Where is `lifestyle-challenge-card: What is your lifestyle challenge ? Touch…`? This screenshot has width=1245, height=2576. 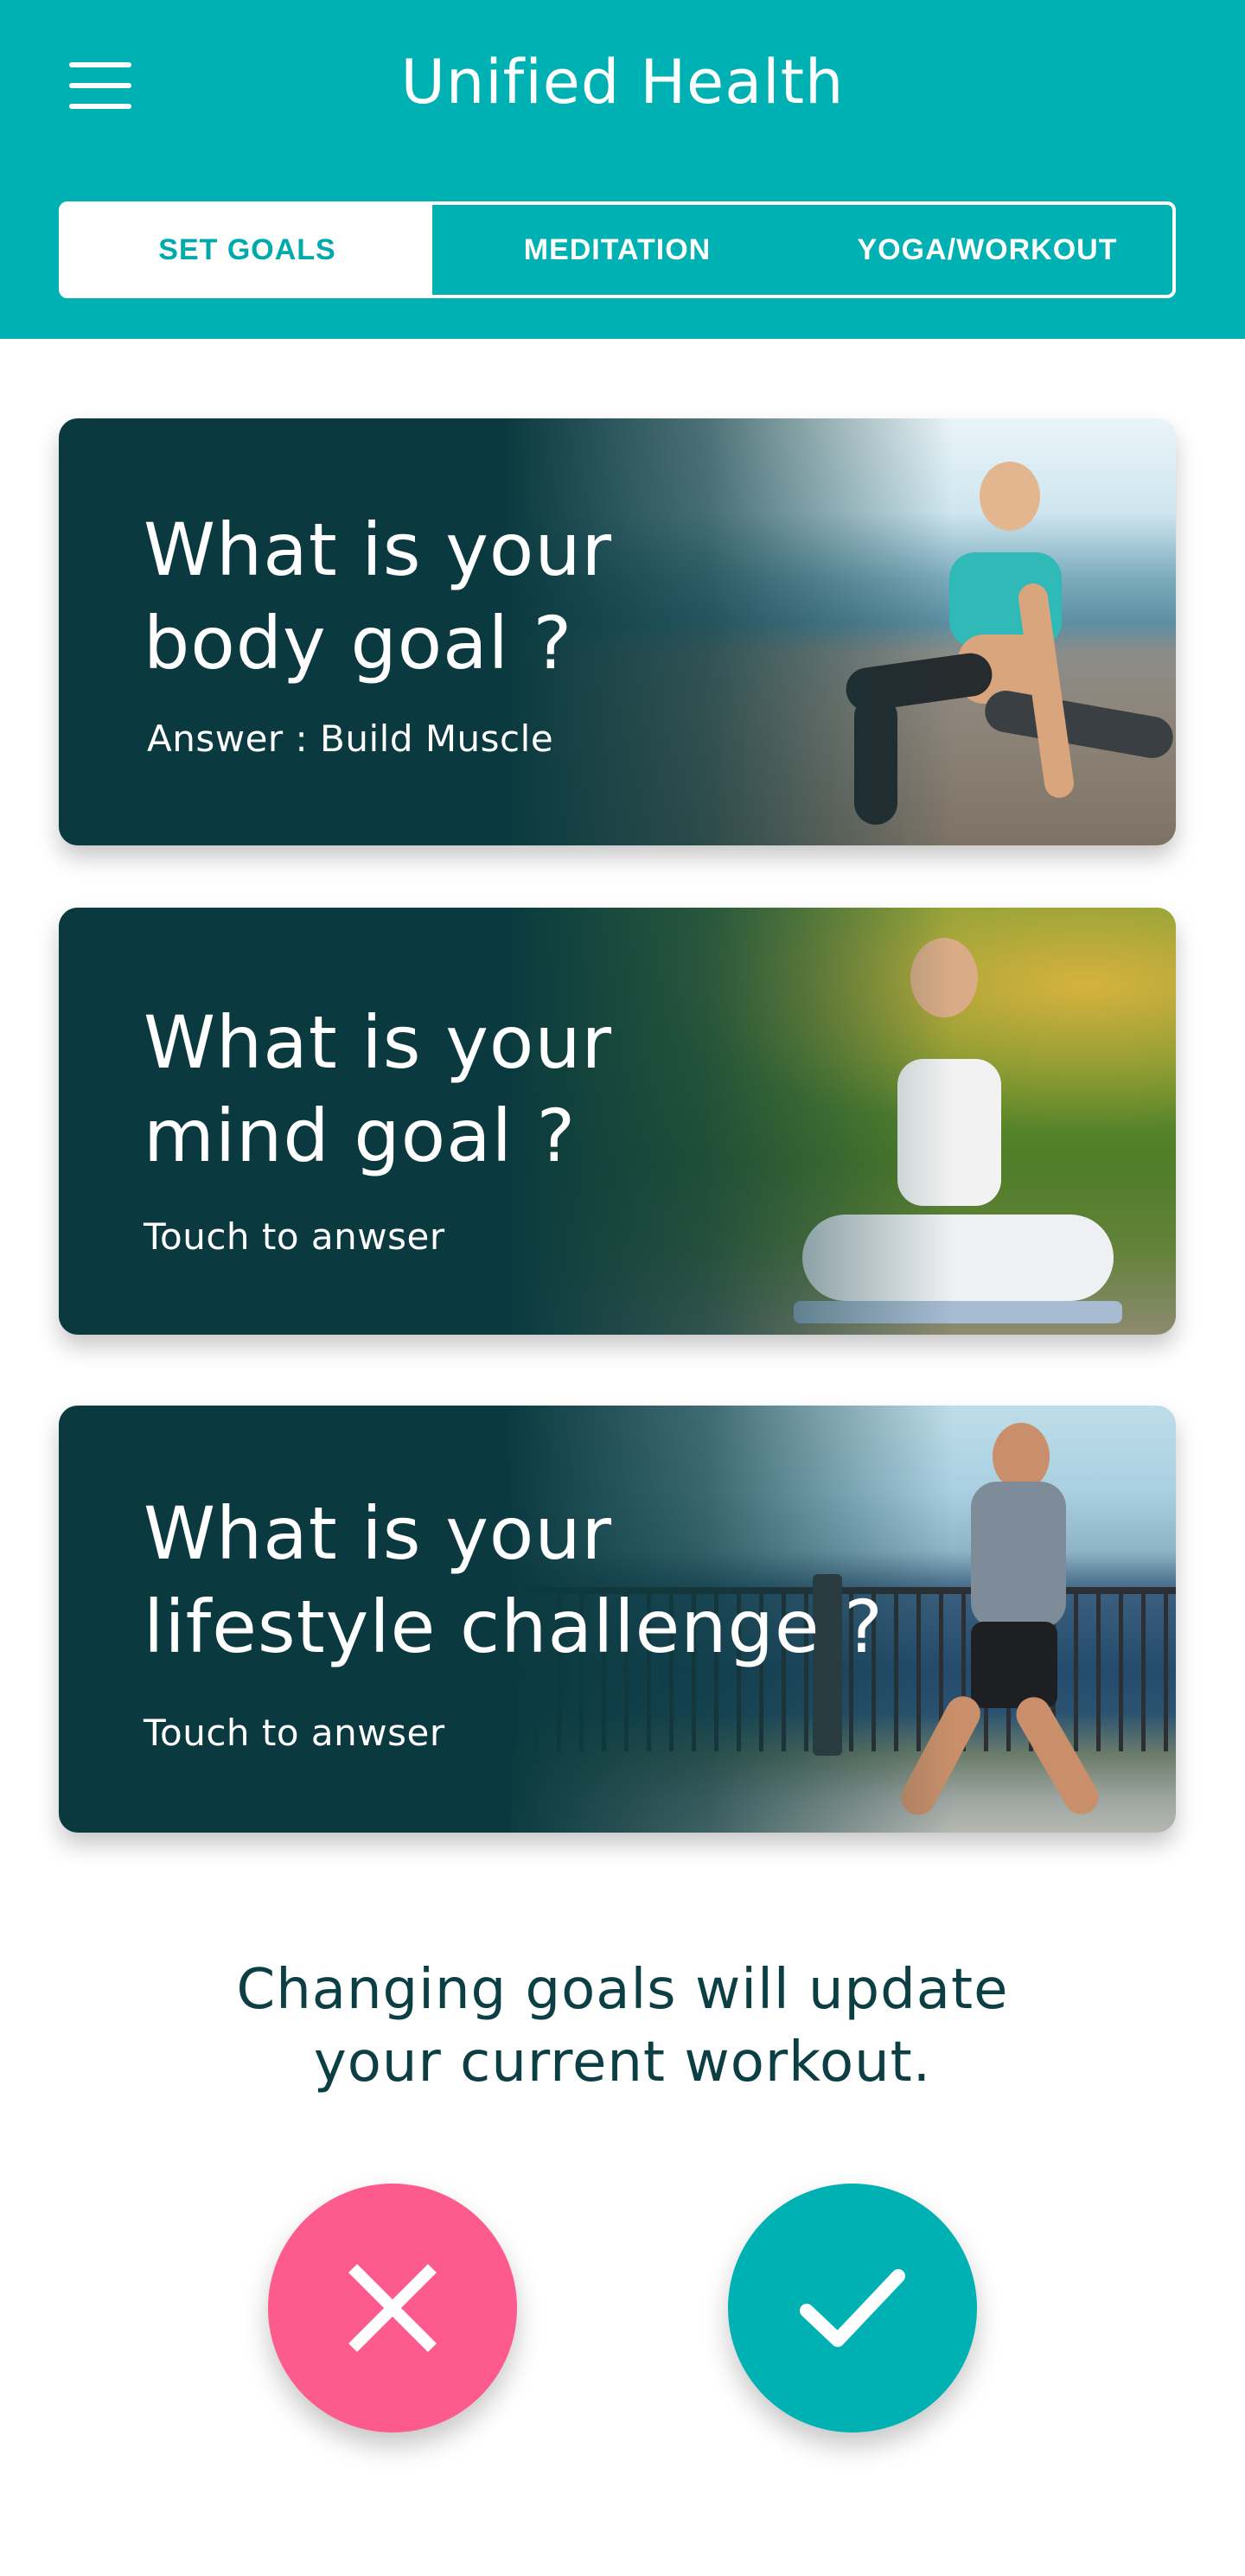 lifestyle-challenge-card: What is your lifestyle challenge ? Touch… is located at coordinates (617, 1619).